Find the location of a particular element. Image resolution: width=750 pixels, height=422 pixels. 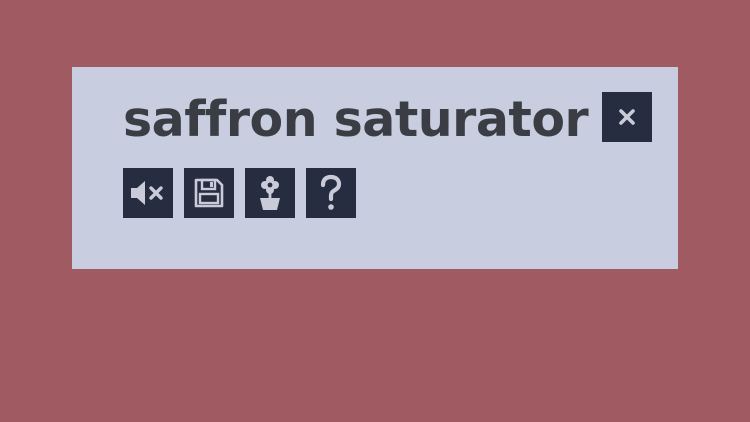

question-mark-icon is located at coordinates (331, 192).